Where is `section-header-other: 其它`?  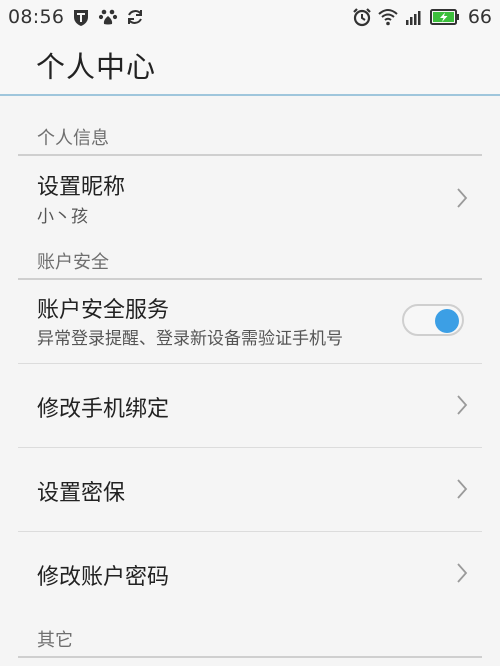
section-header-other: 其它 is located at coordinates (250, 637).